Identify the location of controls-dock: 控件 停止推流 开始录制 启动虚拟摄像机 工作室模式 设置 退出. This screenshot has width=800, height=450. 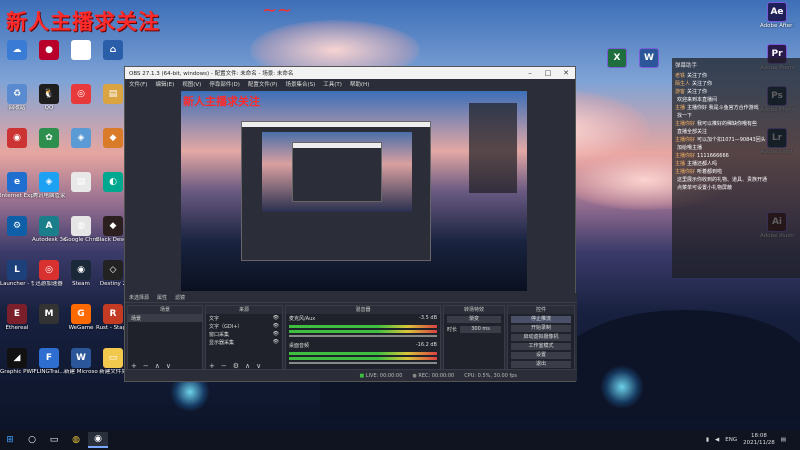
(541, 338).